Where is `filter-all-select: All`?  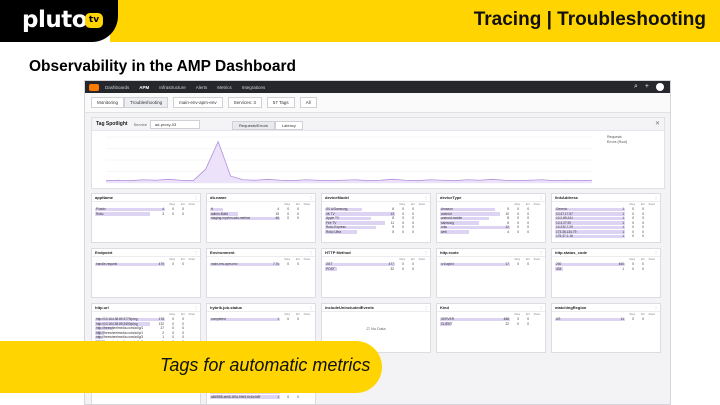 filter-all-select: All is located at coordinates (308, 102).